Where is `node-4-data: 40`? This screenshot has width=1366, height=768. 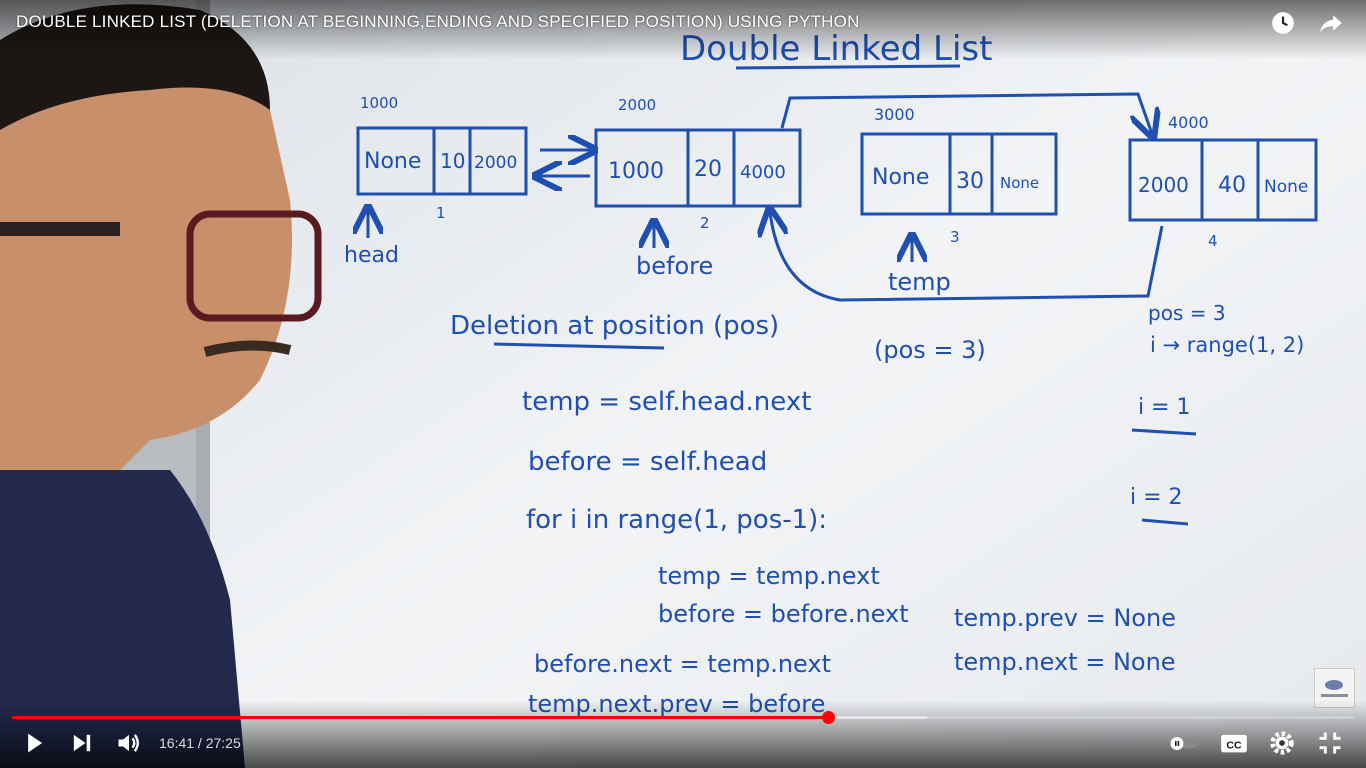 node-4-data: 40 is located at coordinates (1232, 185).